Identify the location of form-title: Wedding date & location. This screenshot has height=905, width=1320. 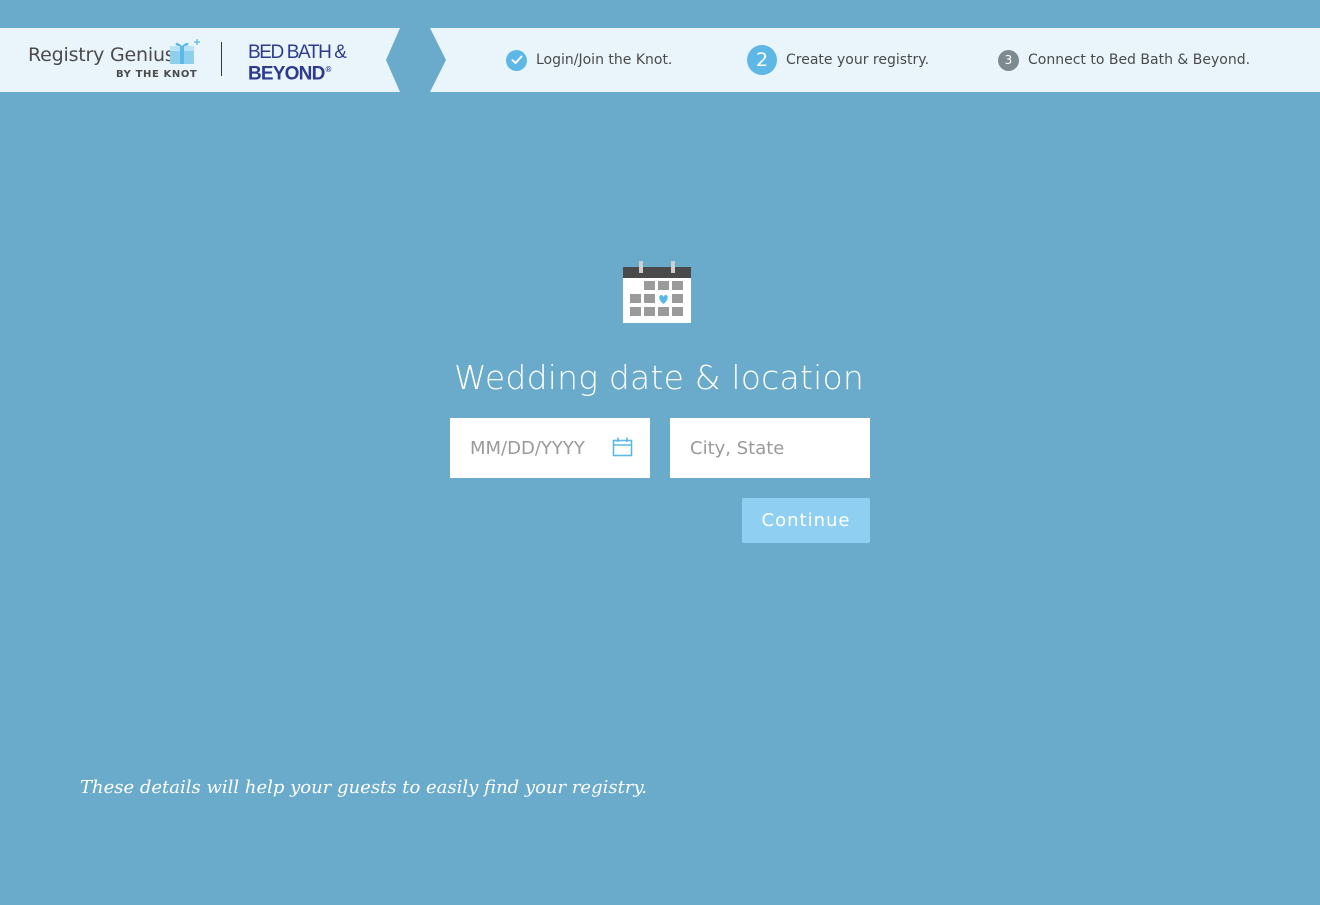
(659, 377).